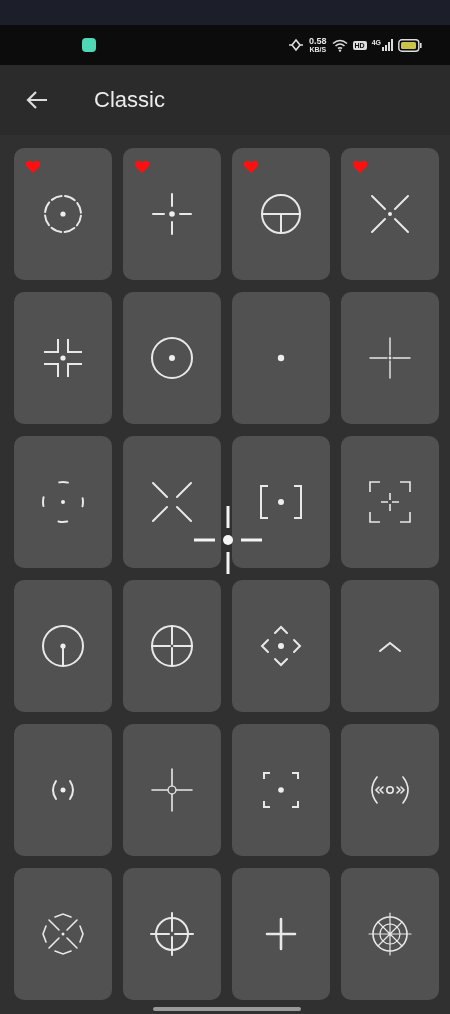  I want to click on net-speed: 0.58, so click(318, 41).